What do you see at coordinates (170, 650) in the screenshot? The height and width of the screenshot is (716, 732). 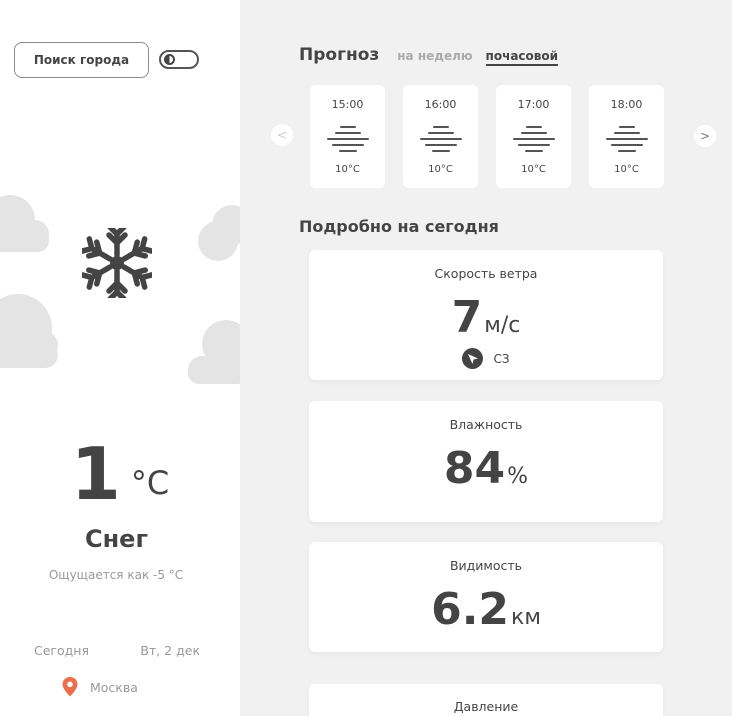 I see `date-label: Вт, 2 дек` at bounding box center [170, 650].